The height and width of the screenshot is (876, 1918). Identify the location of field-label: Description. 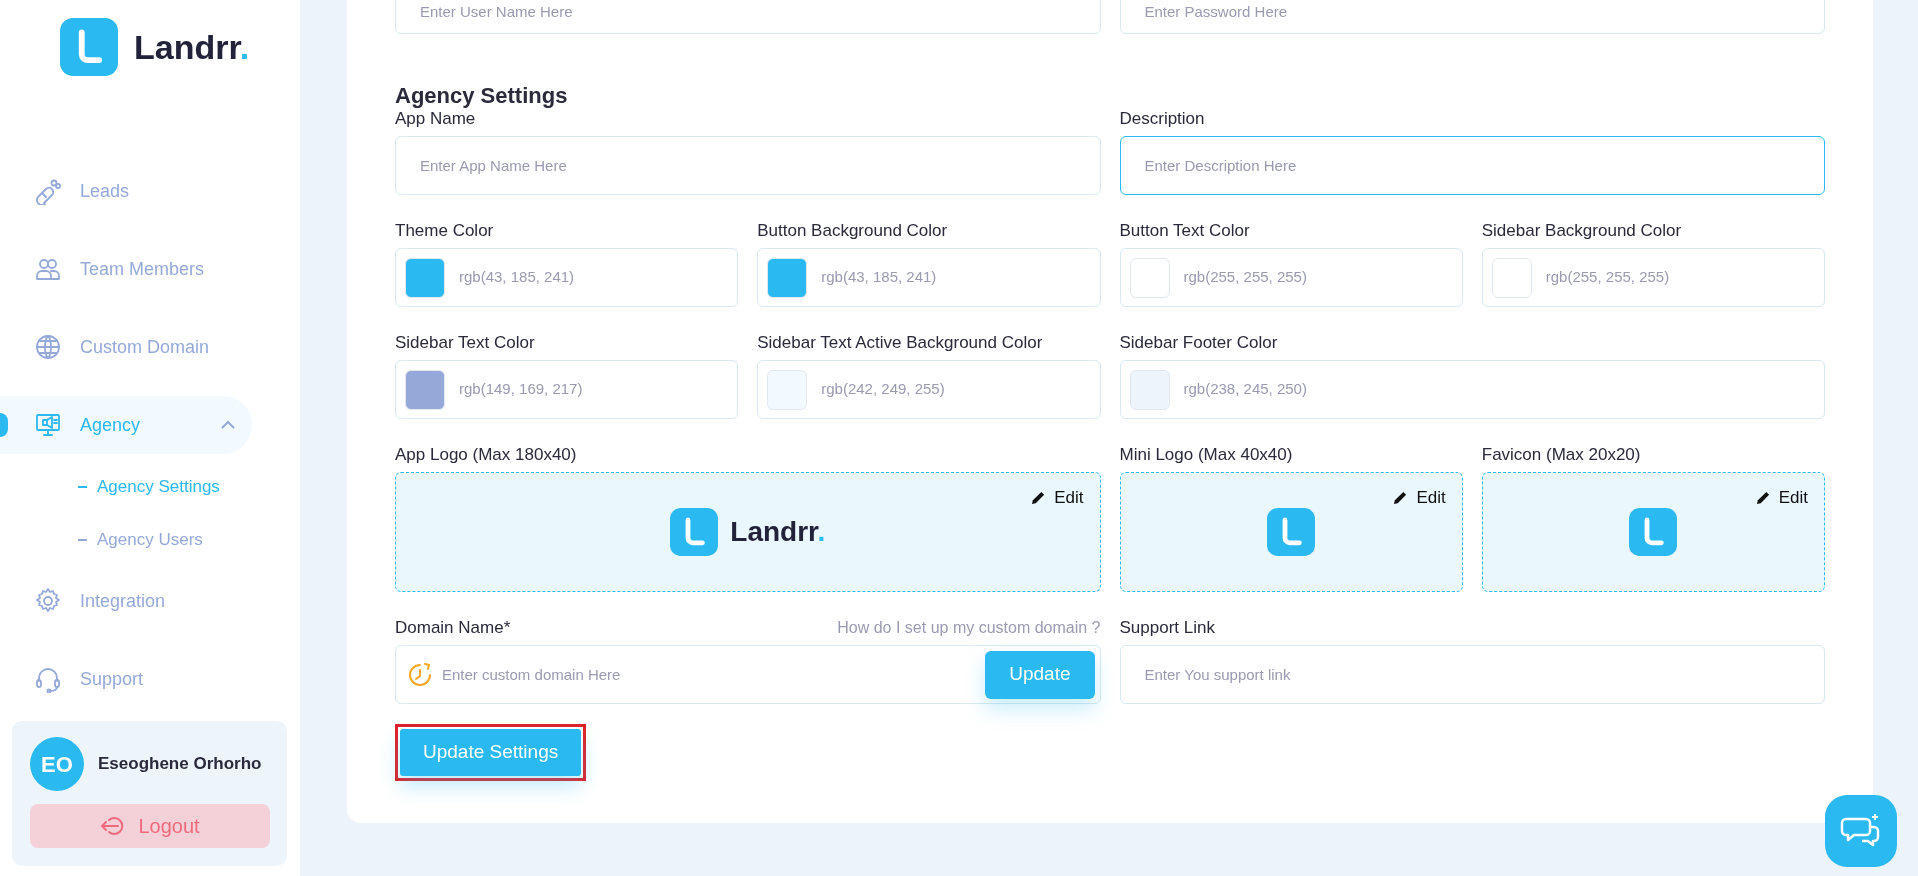
(1162, 119).